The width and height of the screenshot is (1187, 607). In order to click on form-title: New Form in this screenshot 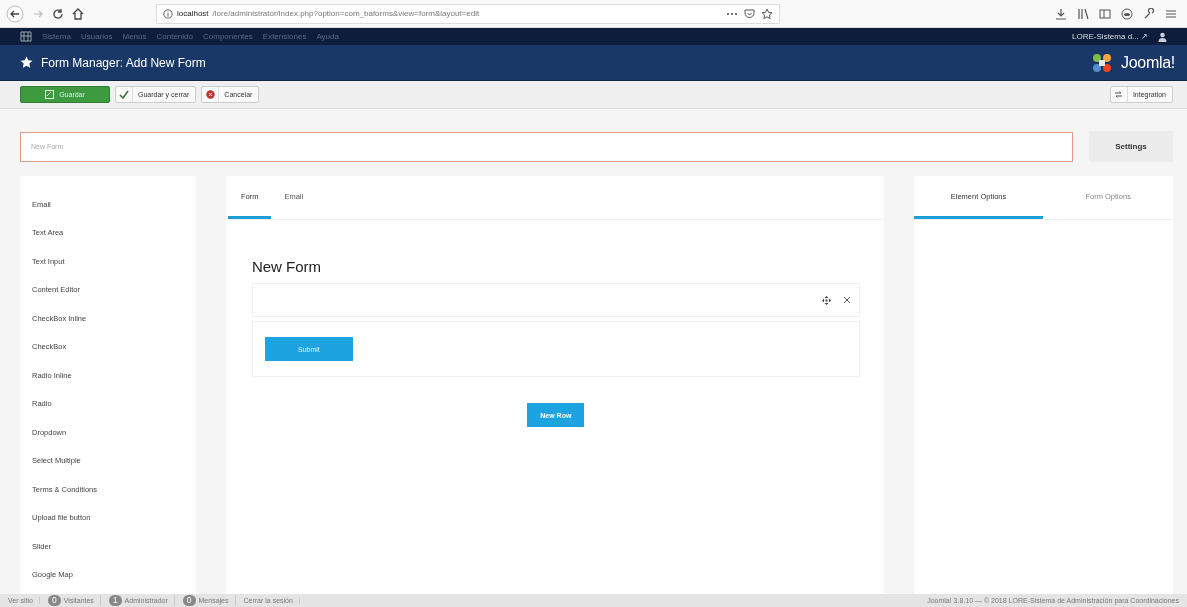, I will do `click(287, 266)`.